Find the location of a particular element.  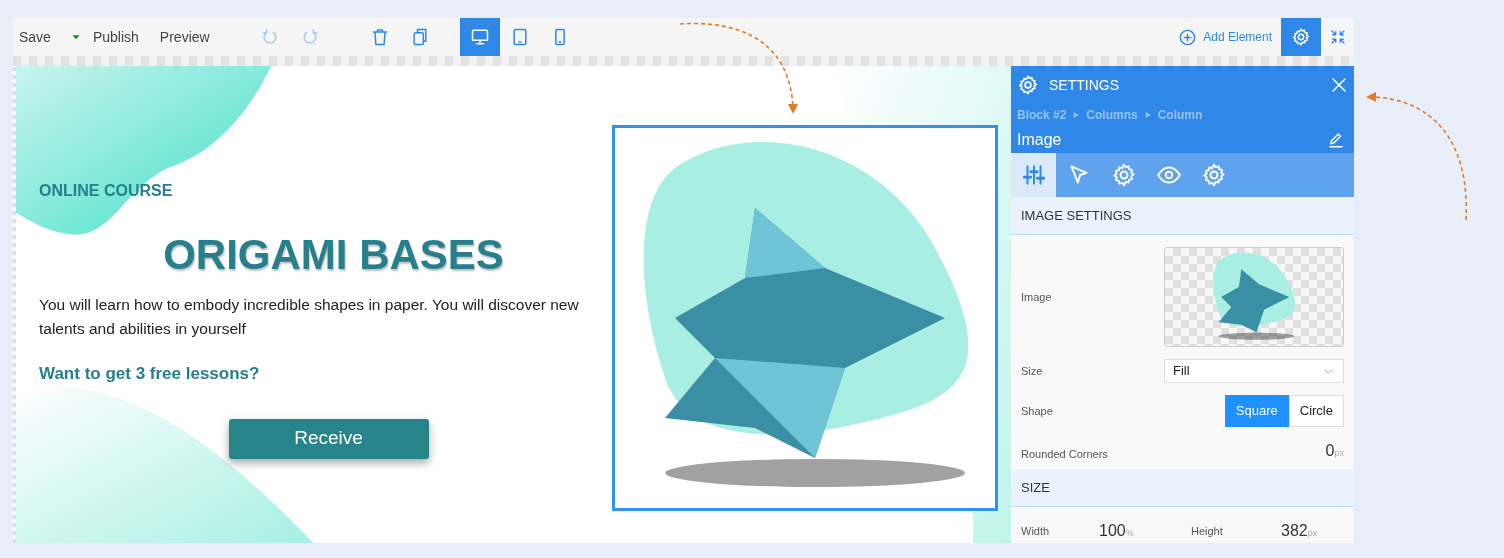

field-label: Image is located at coordinates (1036, 297).